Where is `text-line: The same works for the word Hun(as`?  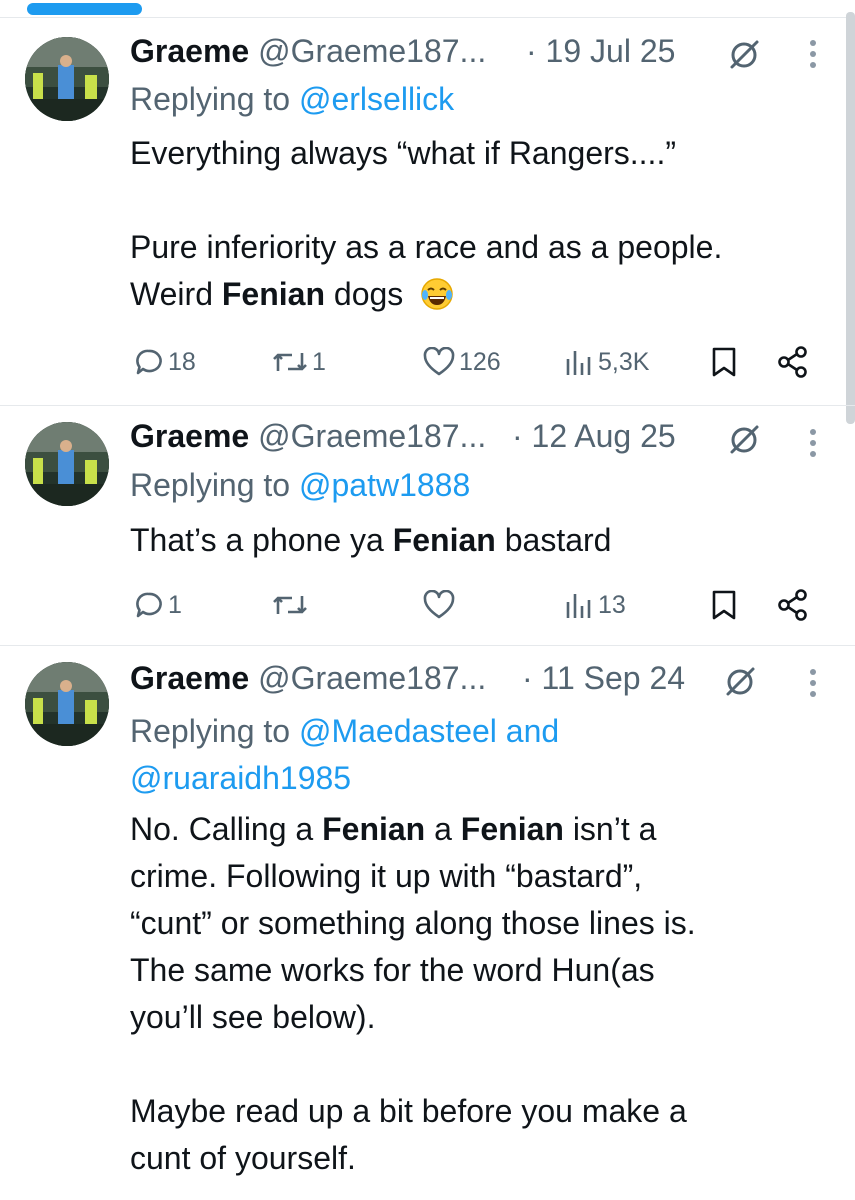 text-line: The same works for the word Hun(as is located at coordinates (392, 970).